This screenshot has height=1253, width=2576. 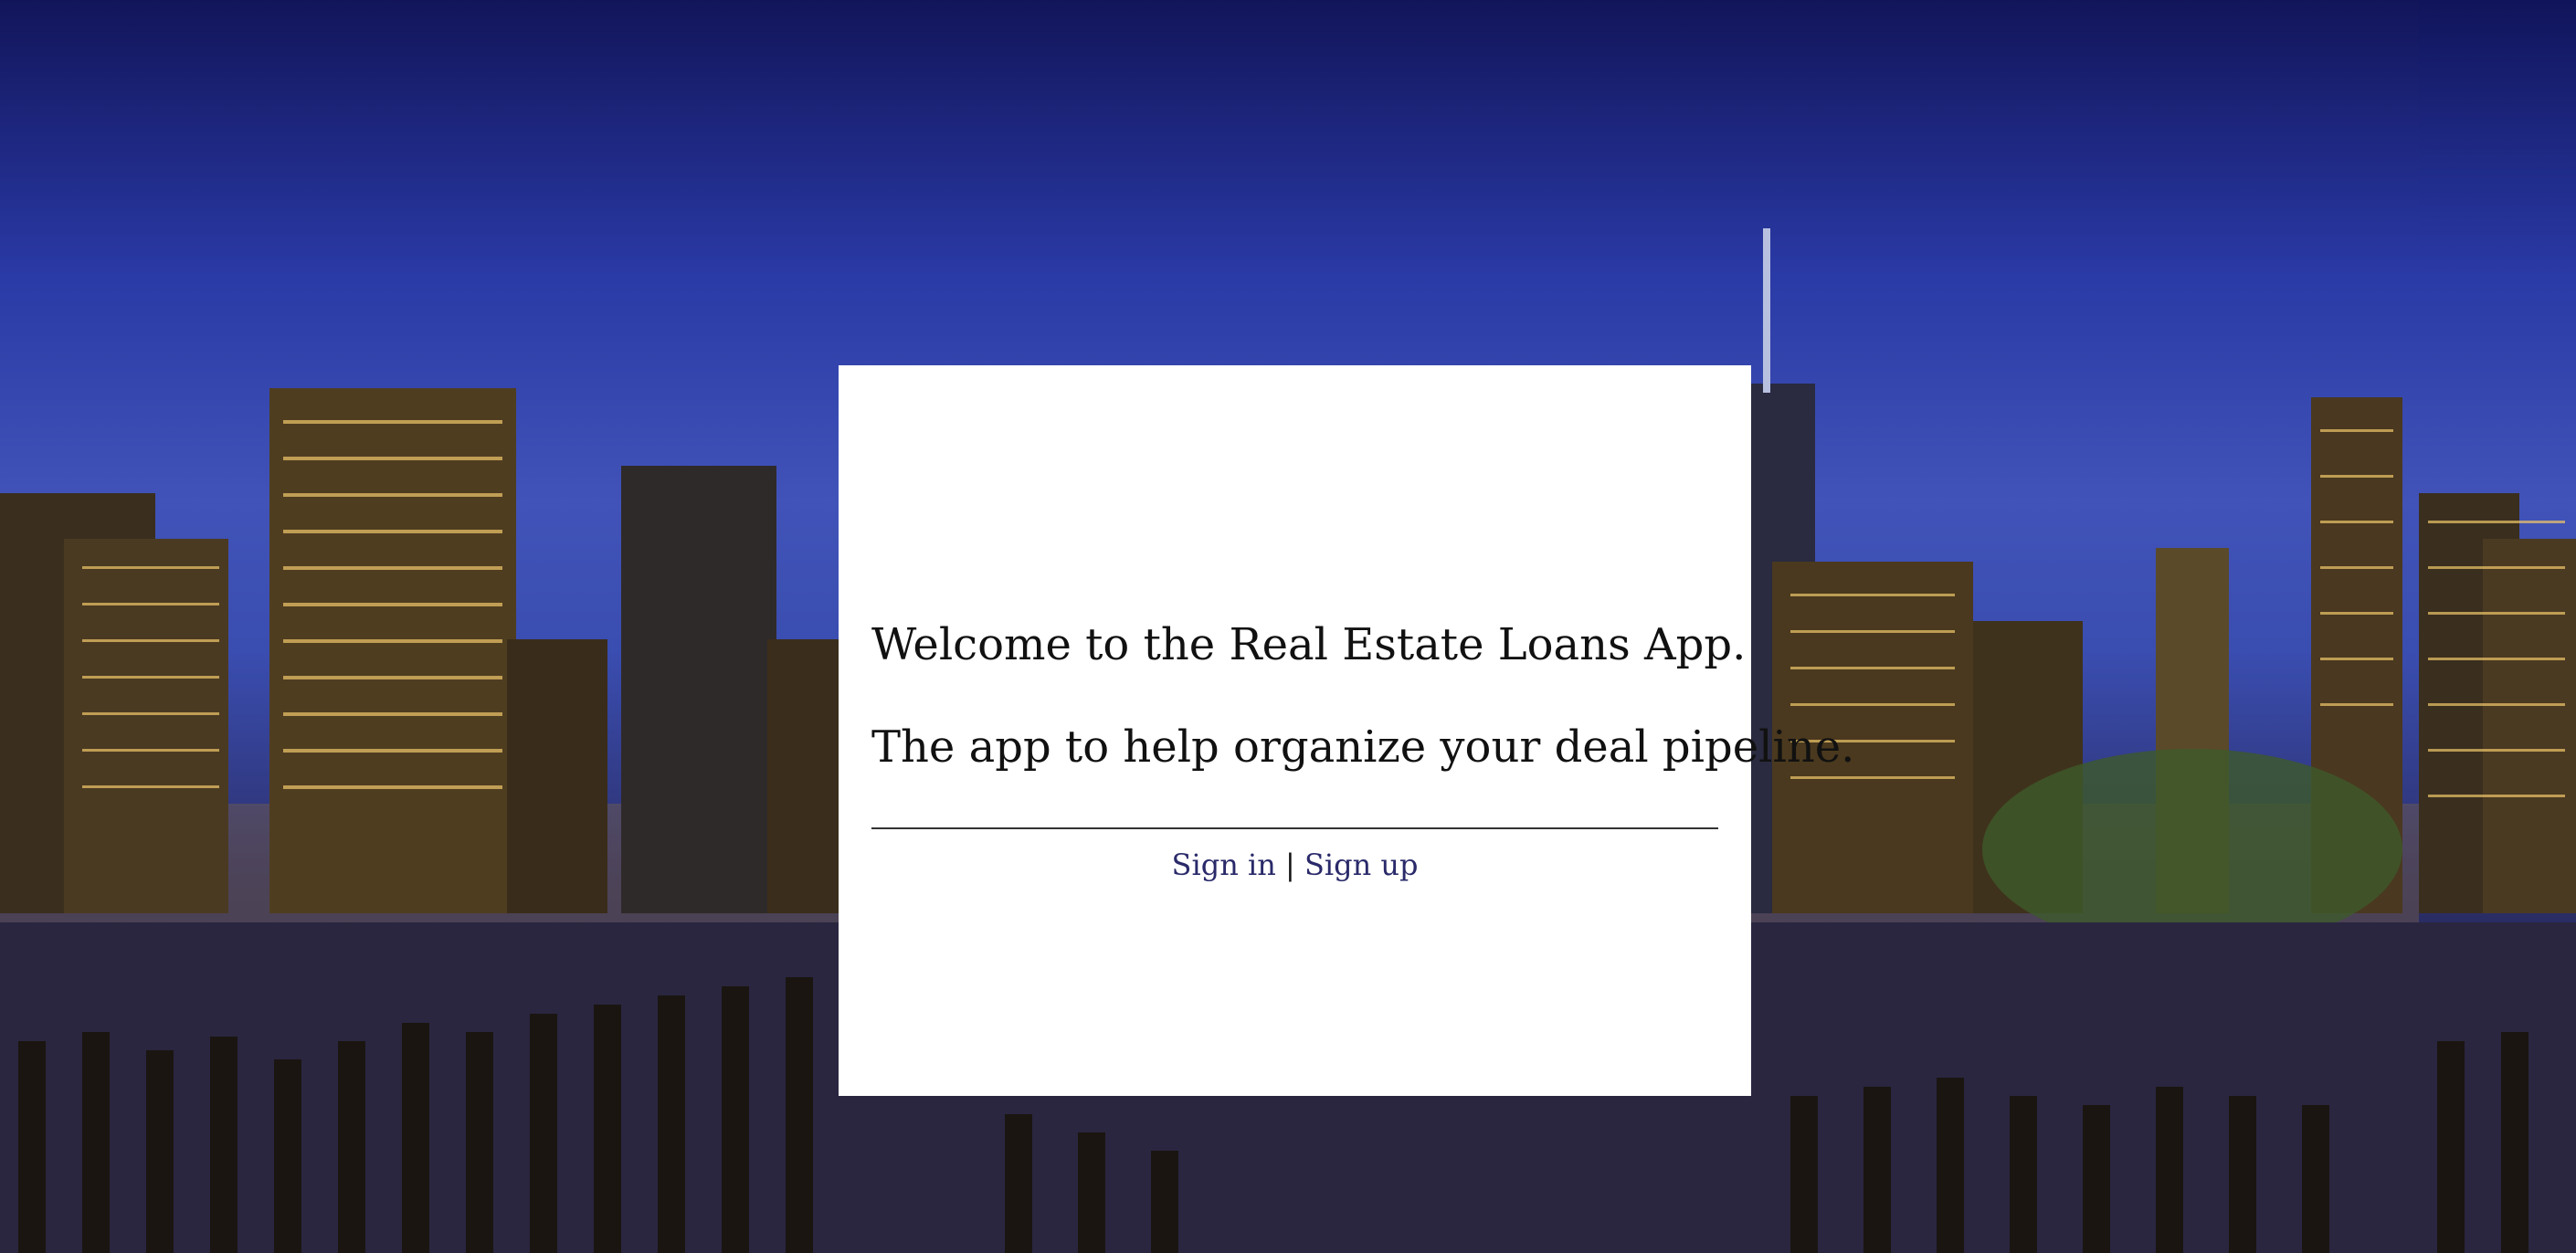 I want to click on auth-links: Sign in | Sign up, so click(x=1295, y=865).